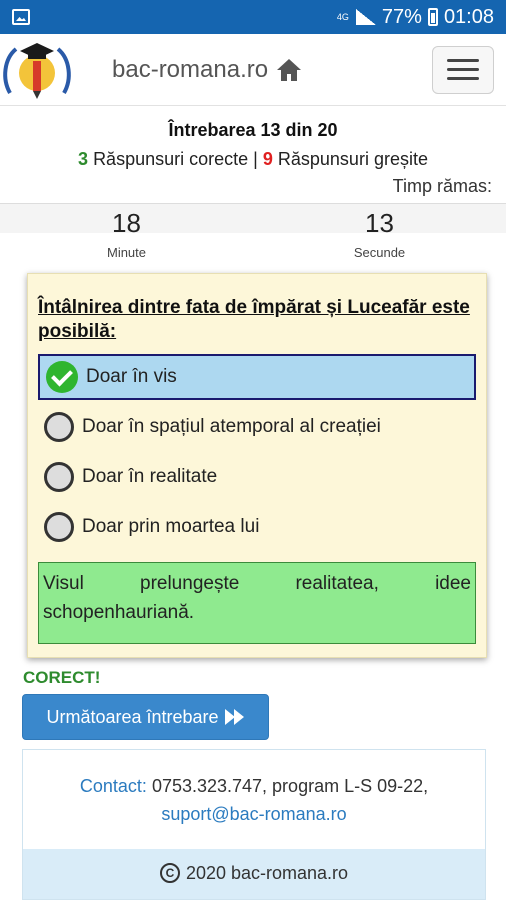 This screenshot has width=506, height=900. I want to click on site-brand: bac-romana.ro, so click(207, 70).